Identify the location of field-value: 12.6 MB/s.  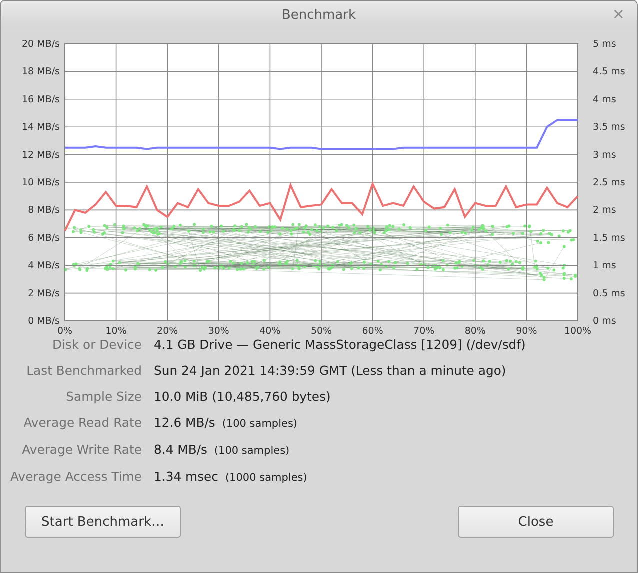
(185, 422).